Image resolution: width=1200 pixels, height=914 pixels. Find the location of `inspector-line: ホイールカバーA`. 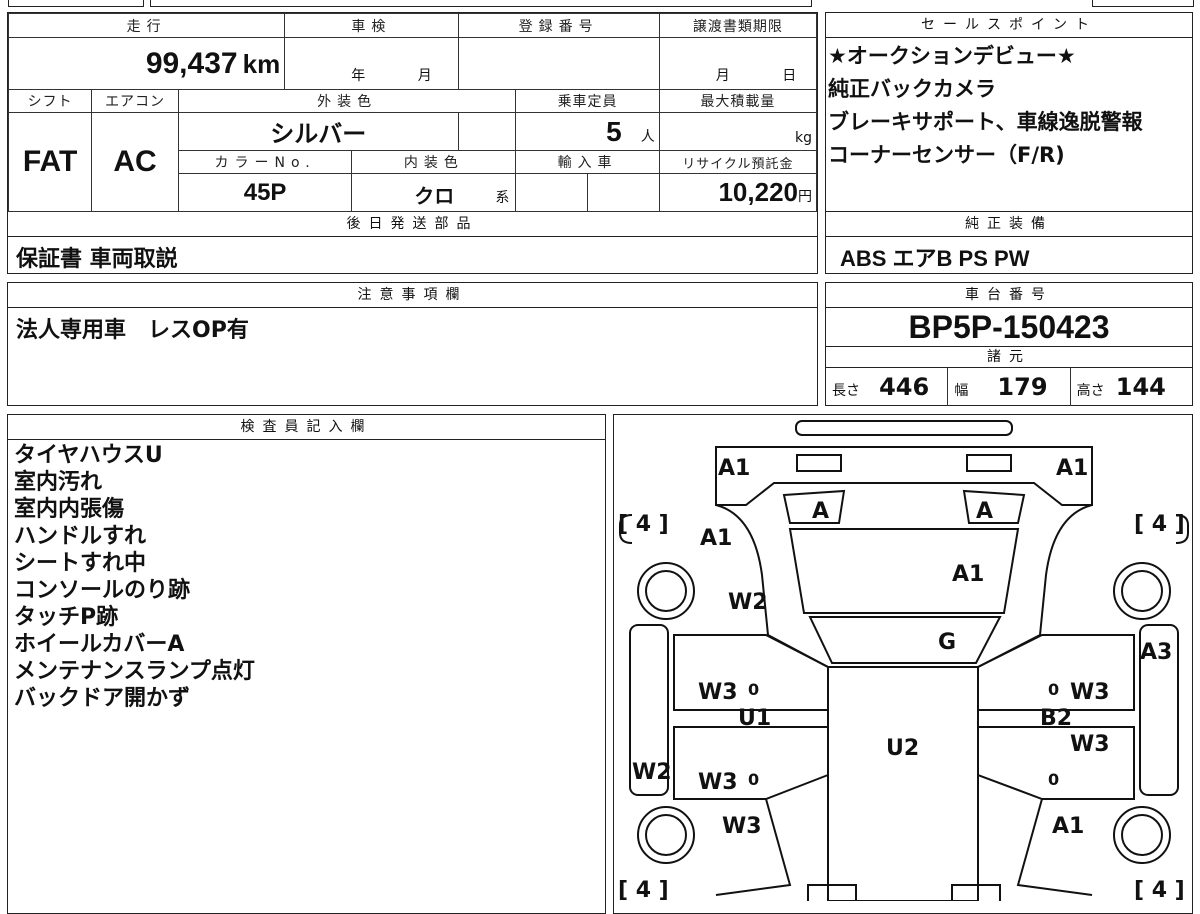

inspector-line: ホイールカバーA is located at coordinates (99, 644).